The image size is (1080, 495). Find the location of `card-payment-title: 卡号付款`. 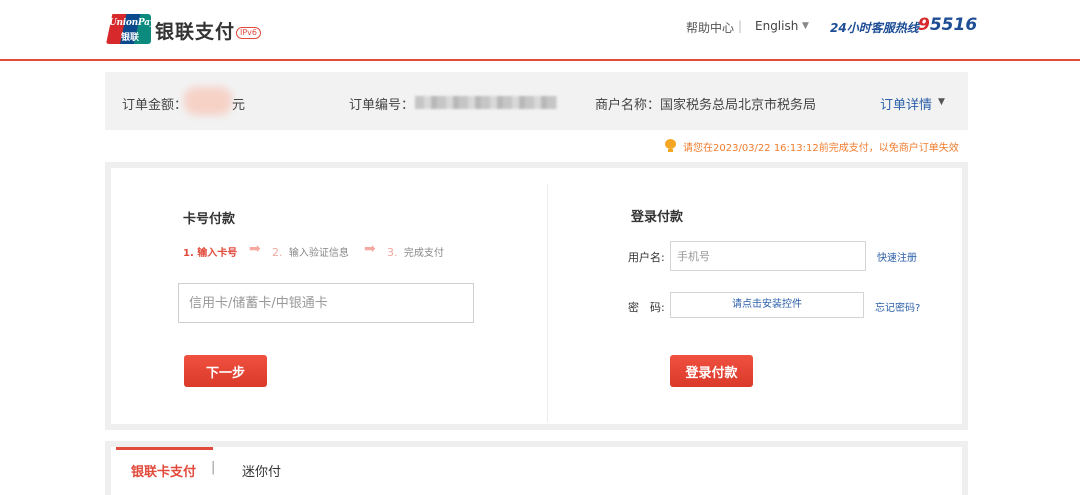

card-payment-title: 卡号付款 is located at coordinates (209, 219).